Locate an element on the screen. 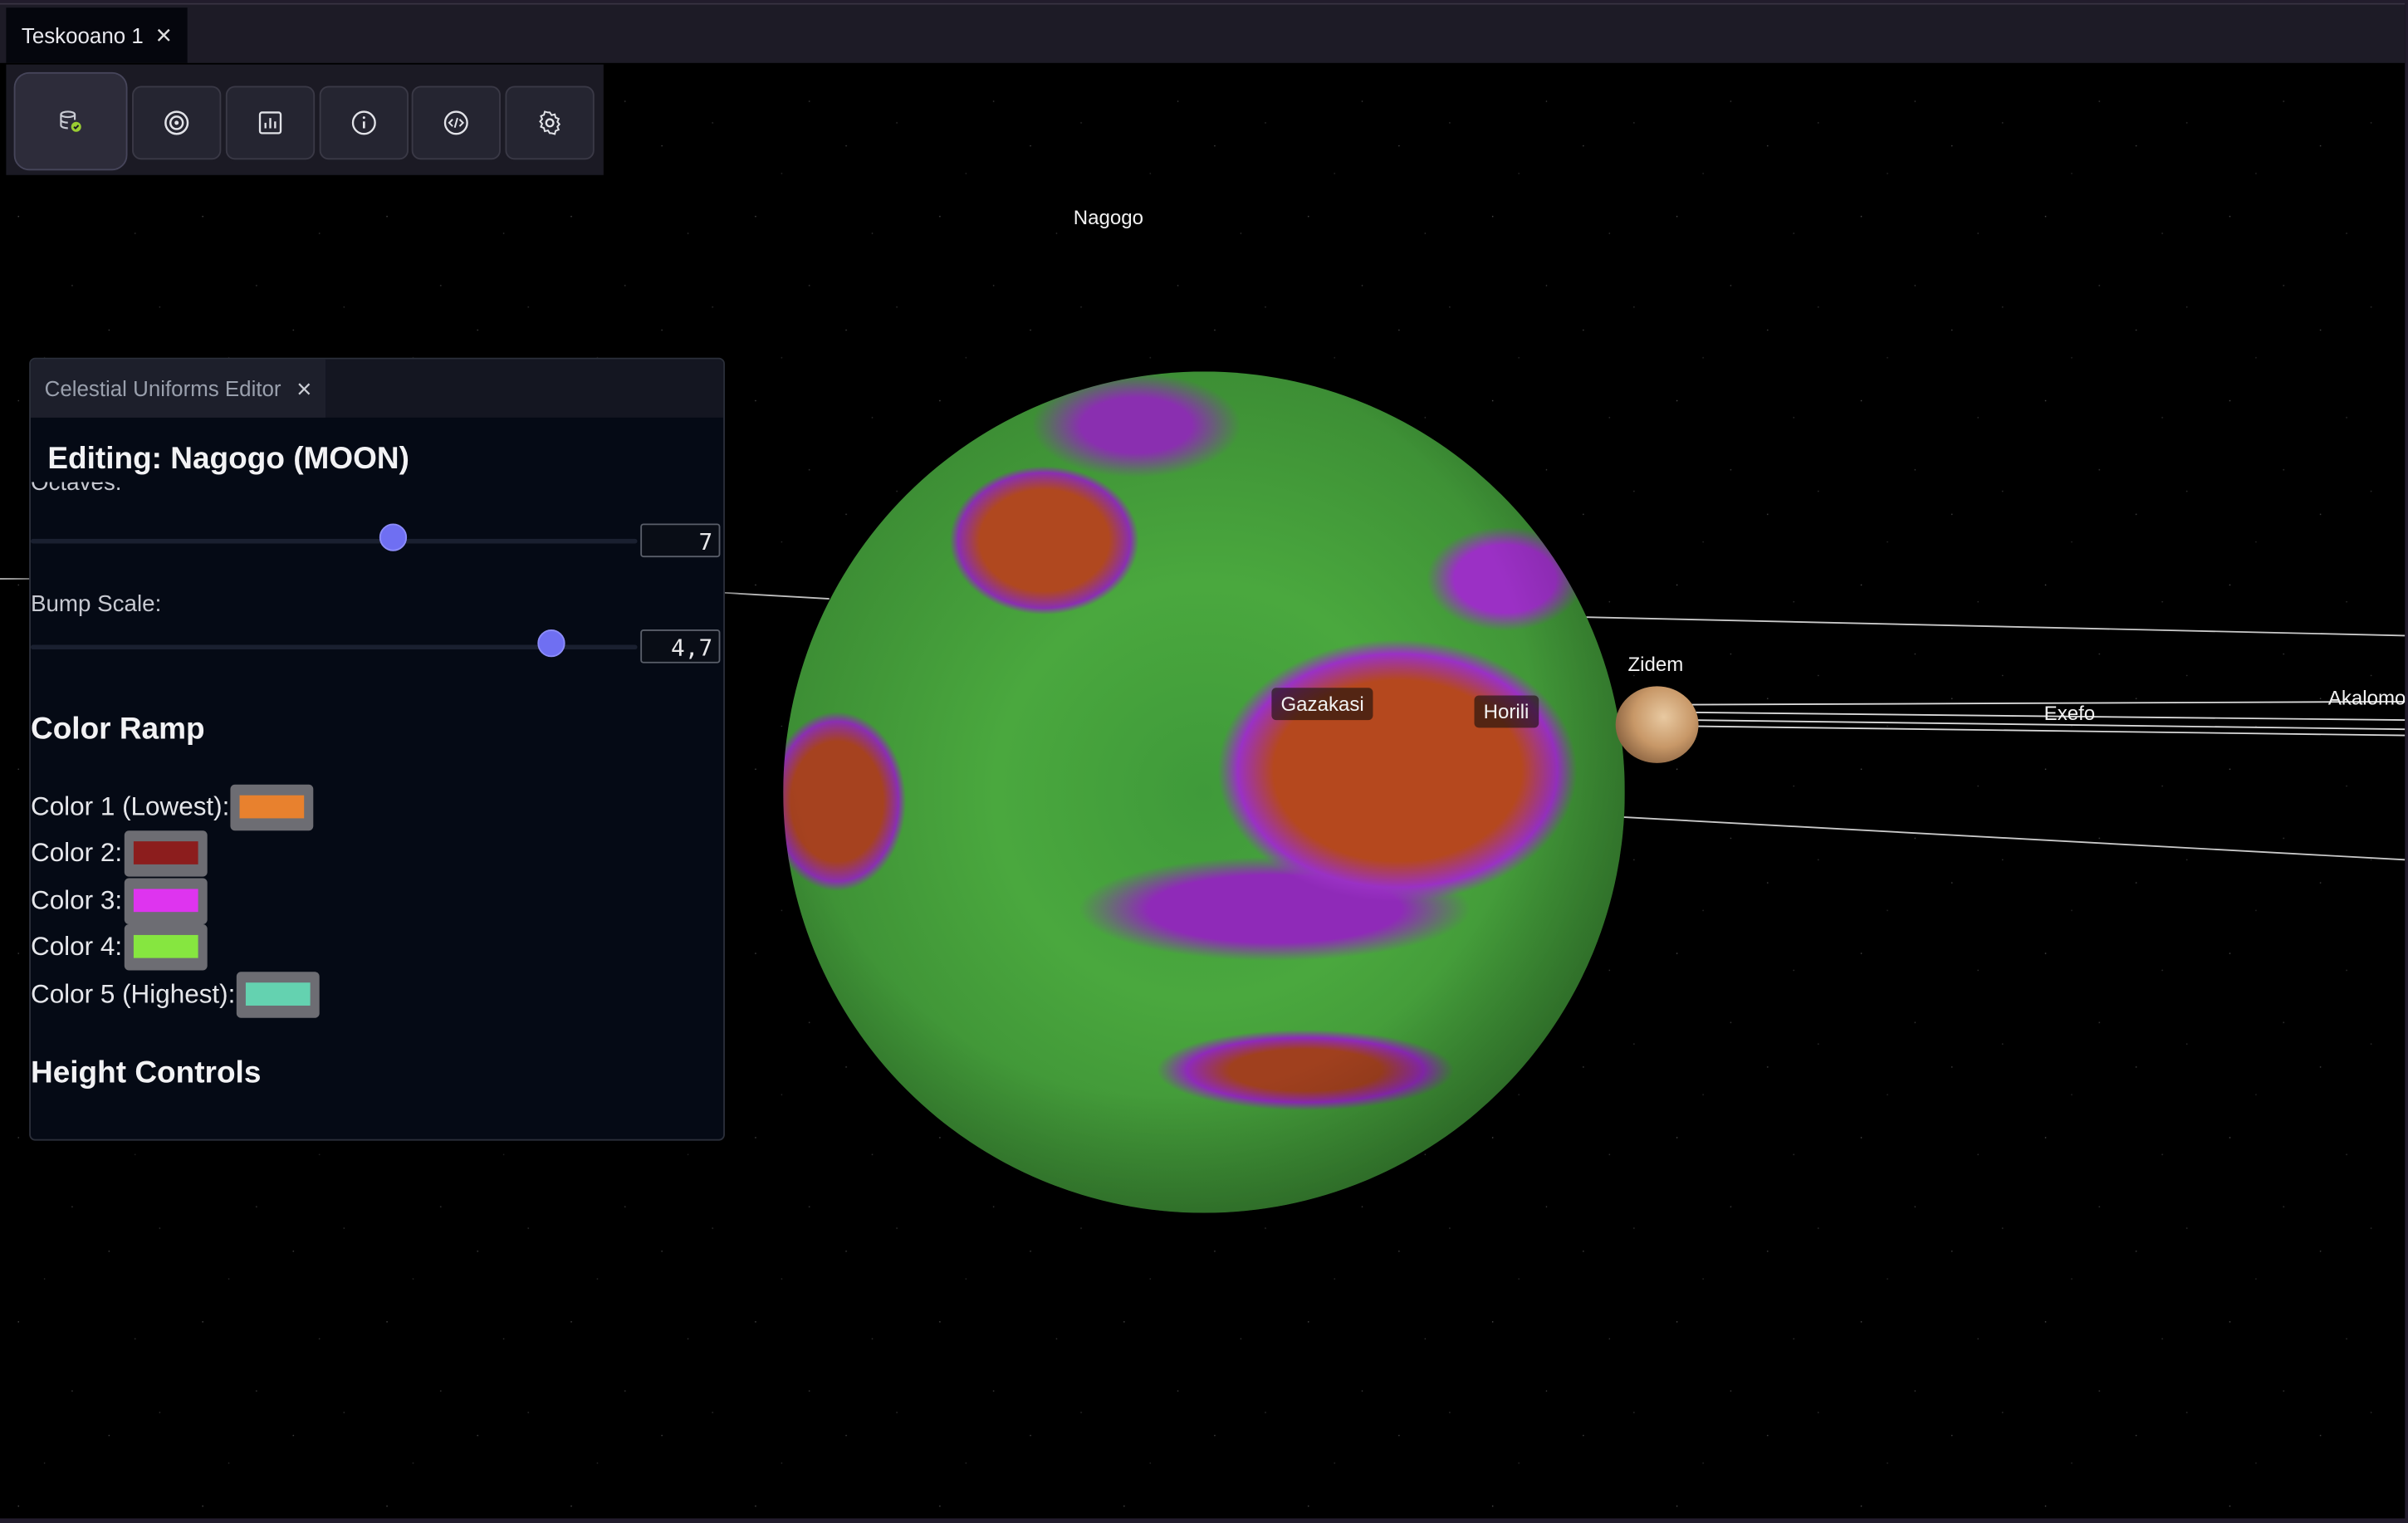 The image size is (2408, 1523). chart-icon is located at coordinates (270, 123).